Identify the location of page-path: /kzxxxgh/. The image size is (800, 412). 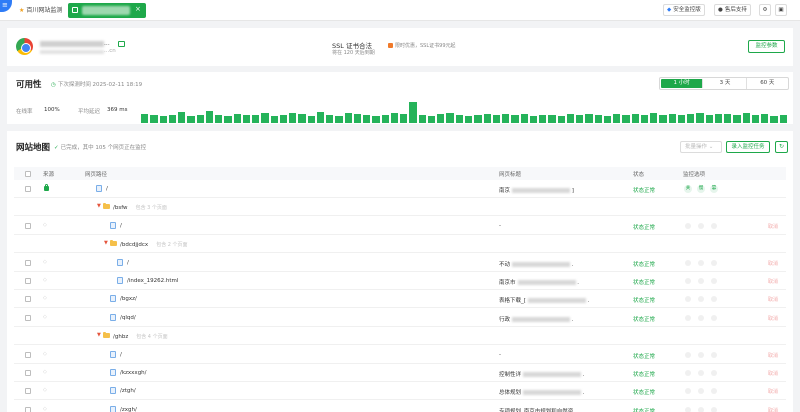
(133, 373).